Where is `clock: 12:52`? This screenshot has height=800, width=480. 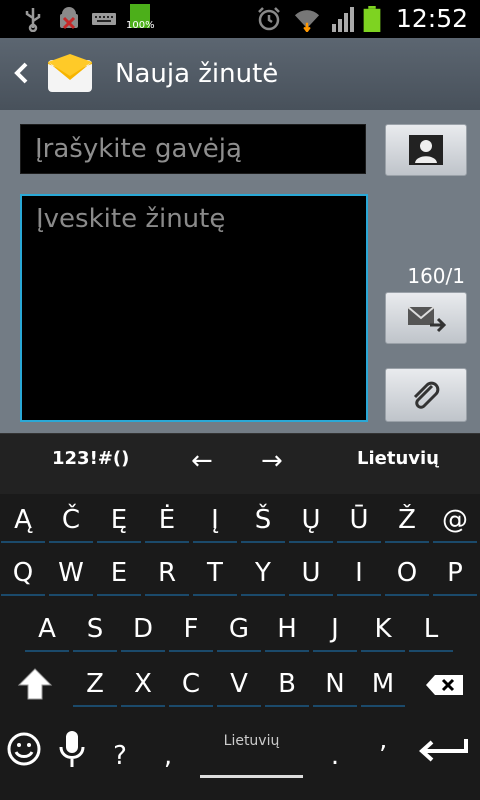
clock: 12:52 is located at coordinates (431, 18).